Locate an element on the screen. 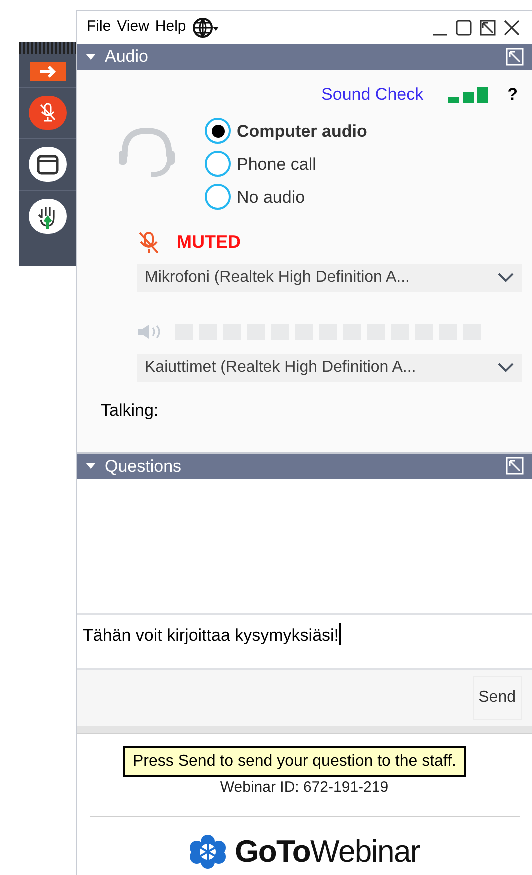 The image size is (532, 875). panel-title: Questions is located at coordinates (144, 467).